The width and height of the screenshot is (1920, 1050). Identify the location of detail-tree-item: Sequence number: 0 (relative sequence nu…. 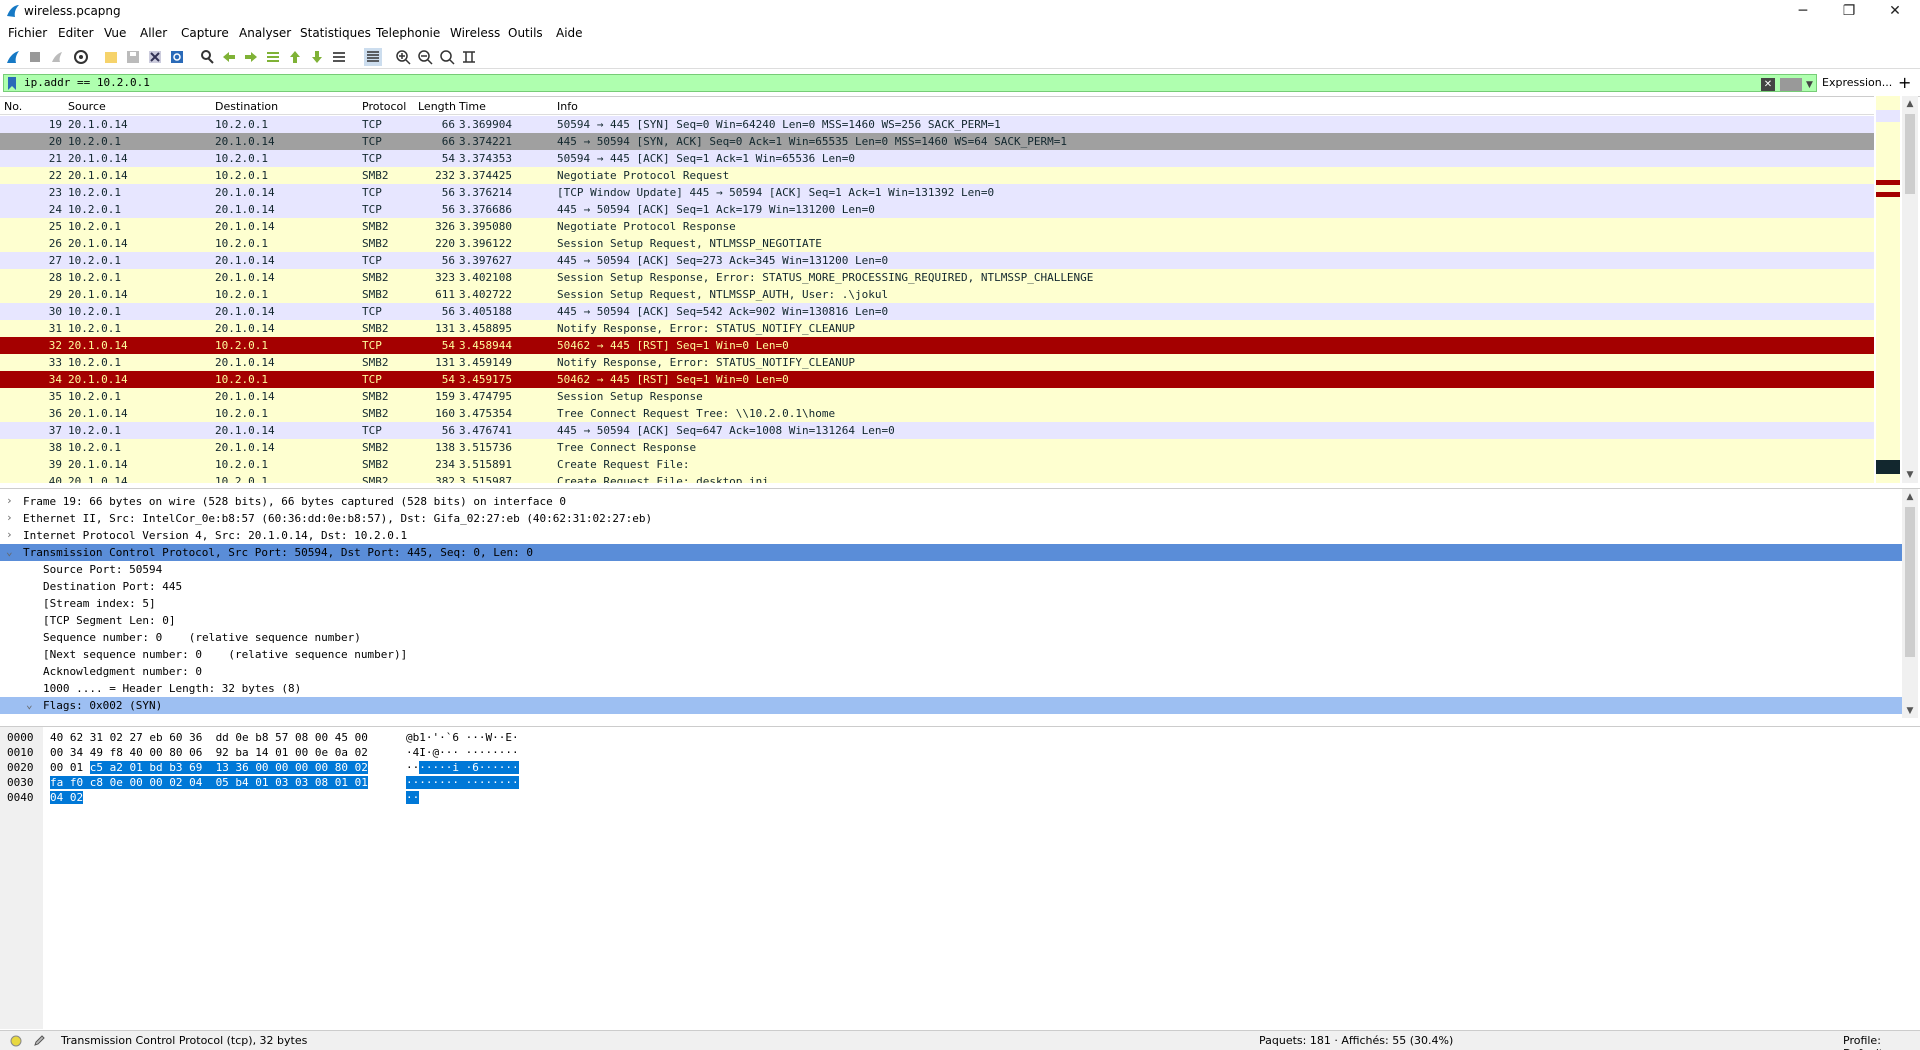
(951, 637).